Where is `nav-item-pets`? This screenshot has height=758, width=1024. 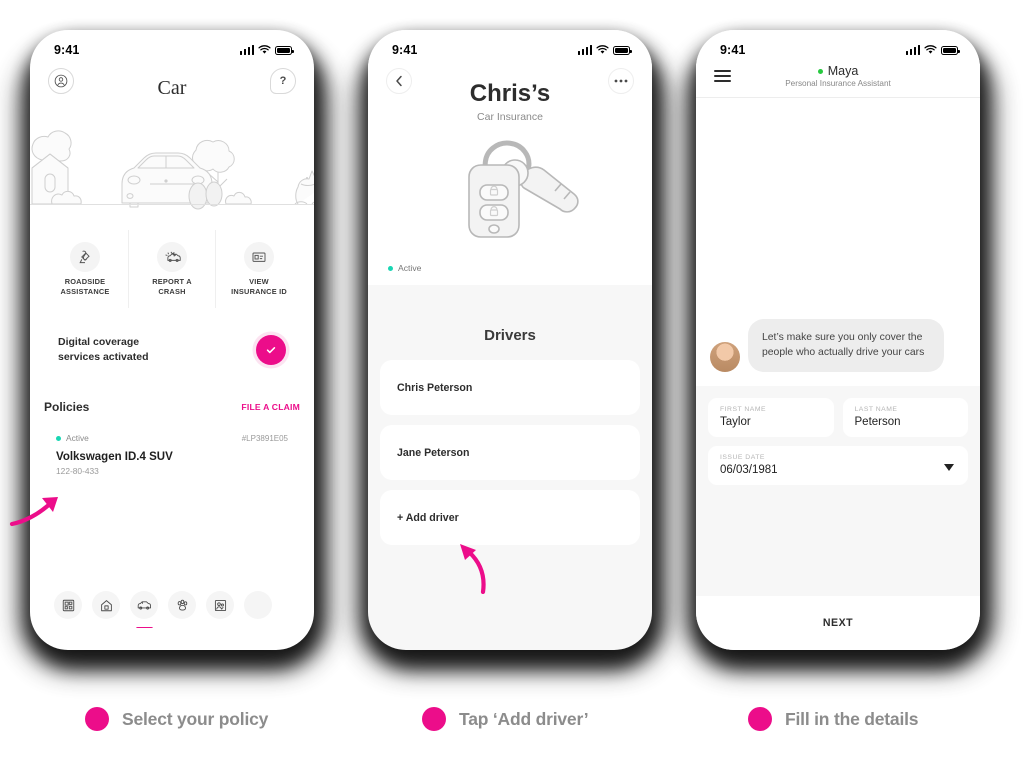 nav-item-pets is located at coordinates (182, 605).